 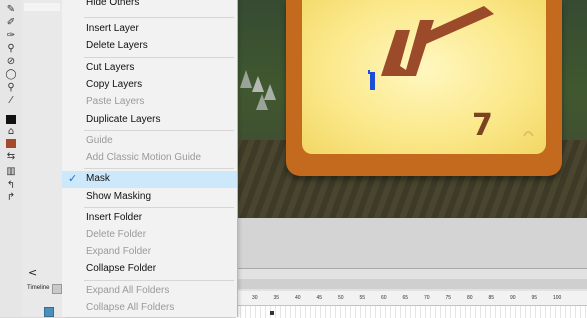 What do you see at coordinates (149, 7) in the screenshot?
I see `menu-item-hide-others: Hide Others` at bounding box center [149, 7].